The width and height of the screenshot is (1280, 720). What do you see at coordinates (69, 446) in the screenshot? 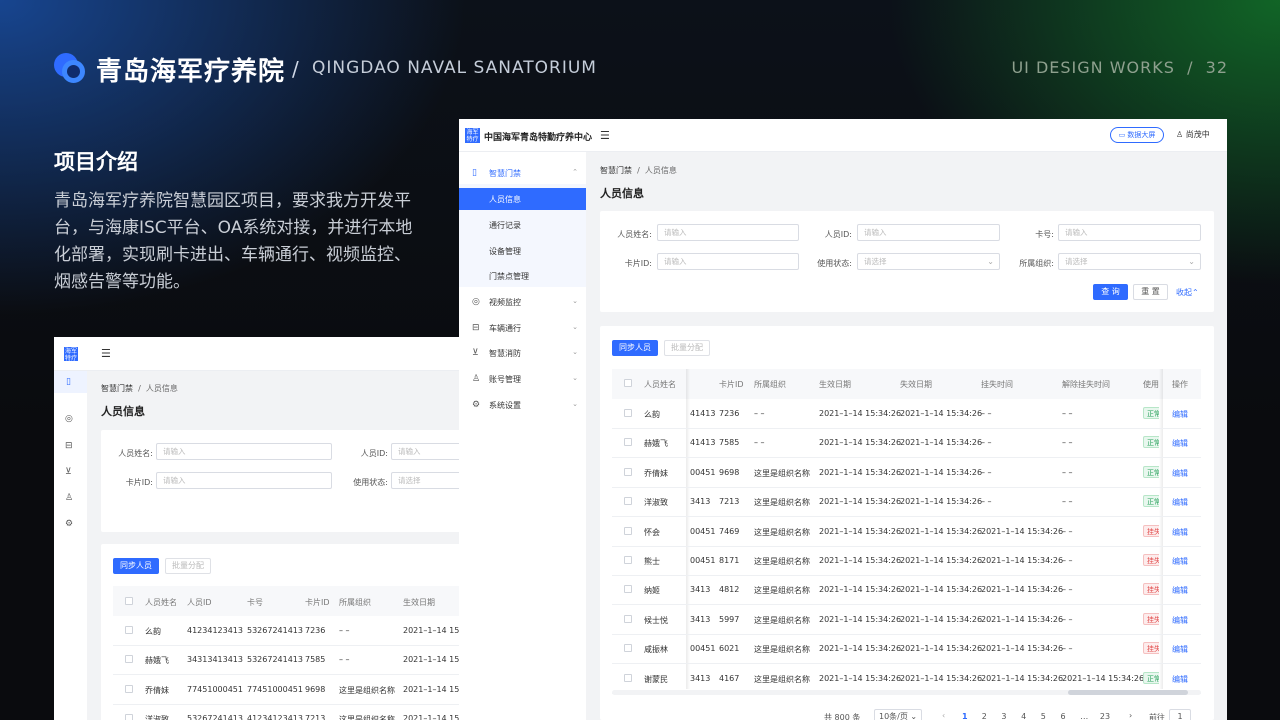
I see `car-icon: ⊟` at bounding box center [69, 446].